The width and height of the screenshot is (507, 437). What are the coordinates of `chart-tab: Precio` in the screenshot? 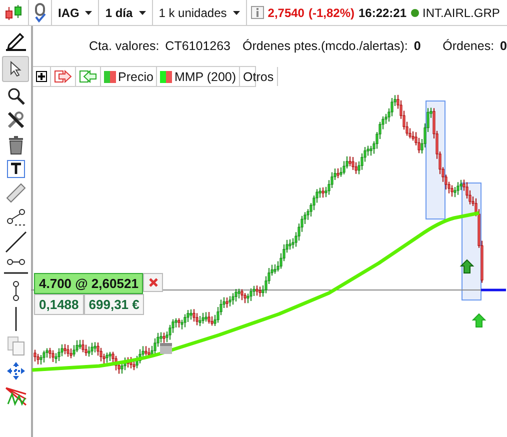 It's located at (129, 76).